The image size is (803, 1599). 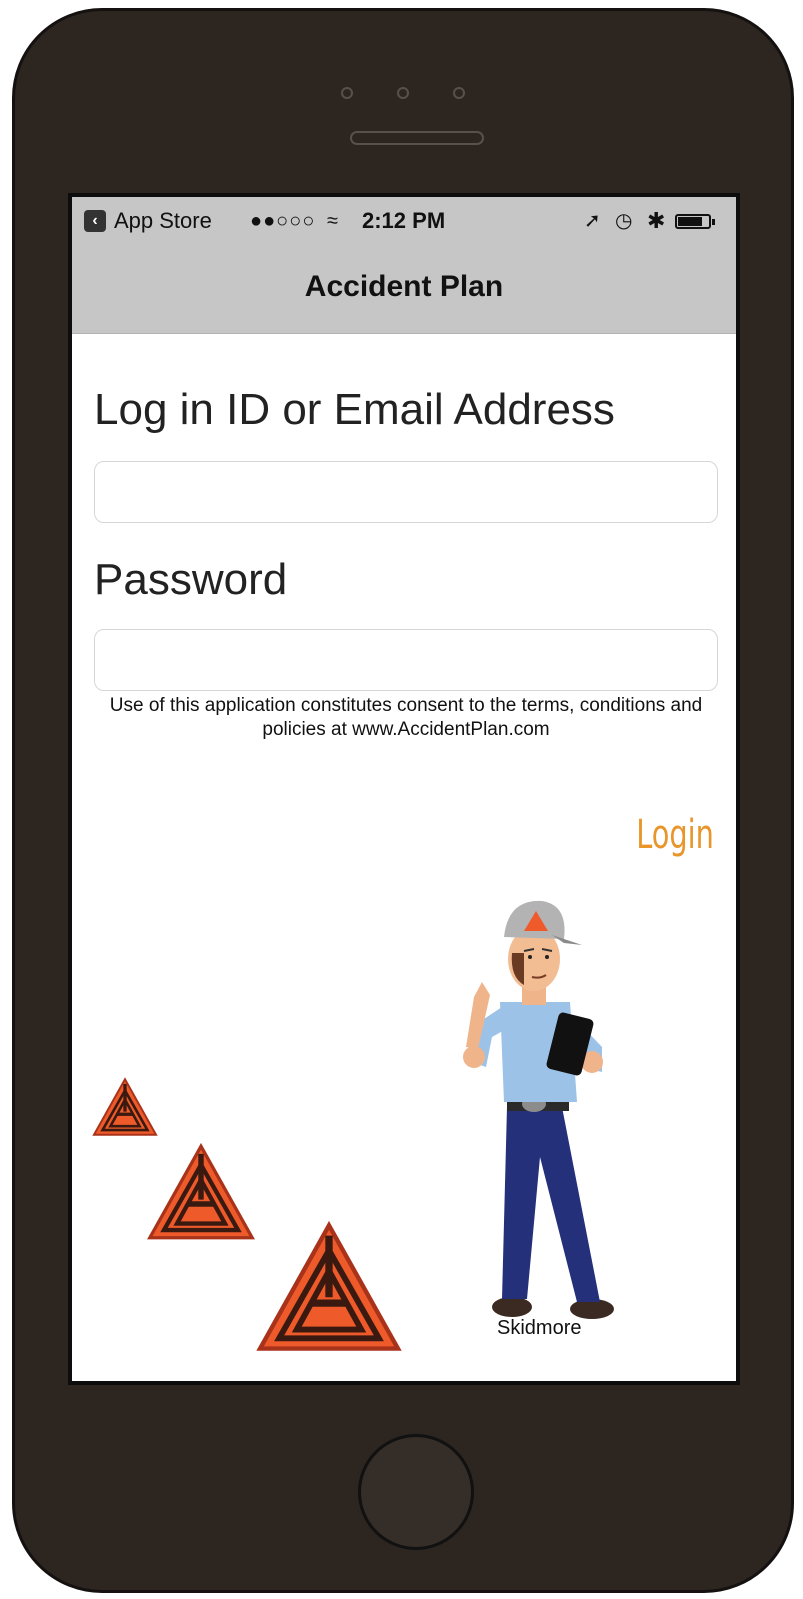 I want to click on carrier-label: App Store, so click(x=163, y=221).